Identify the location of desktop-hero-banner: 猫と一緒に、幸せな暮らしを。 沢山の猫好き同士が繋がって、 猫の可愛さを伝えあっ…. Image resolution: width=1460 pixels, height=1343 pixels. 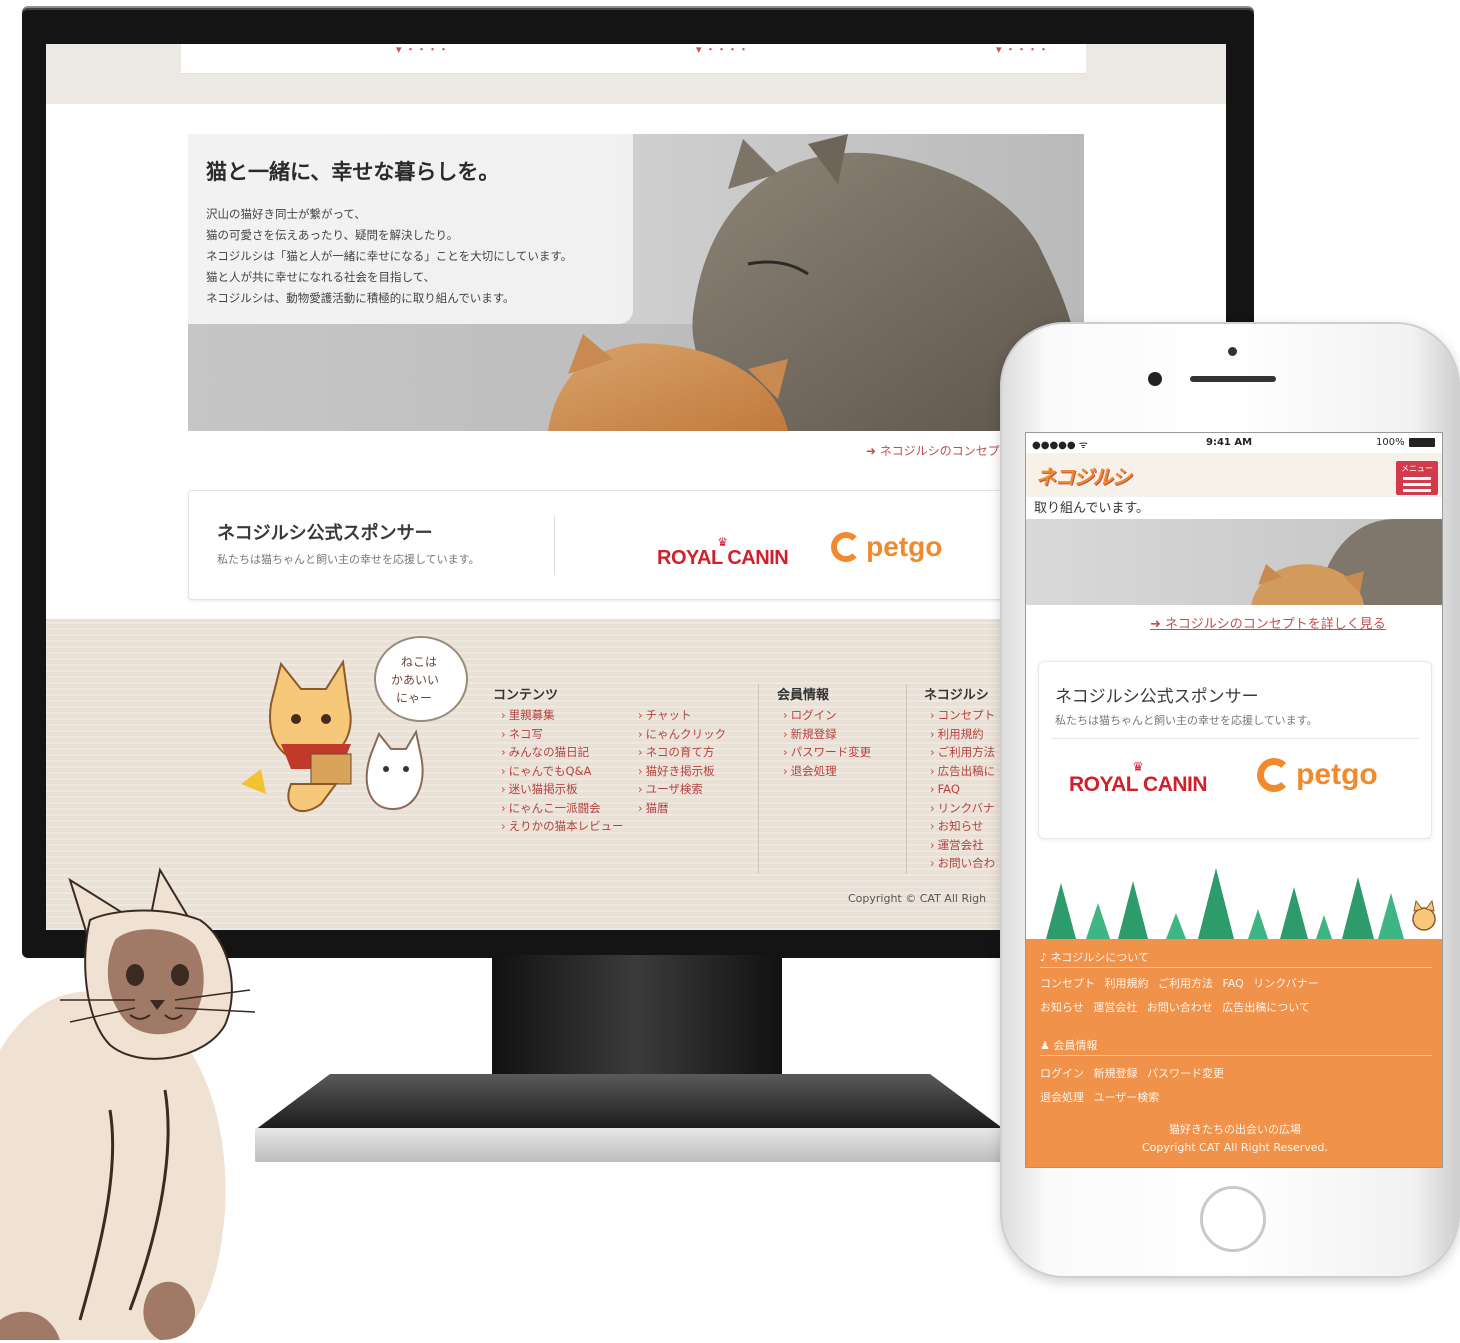
(636, 282).